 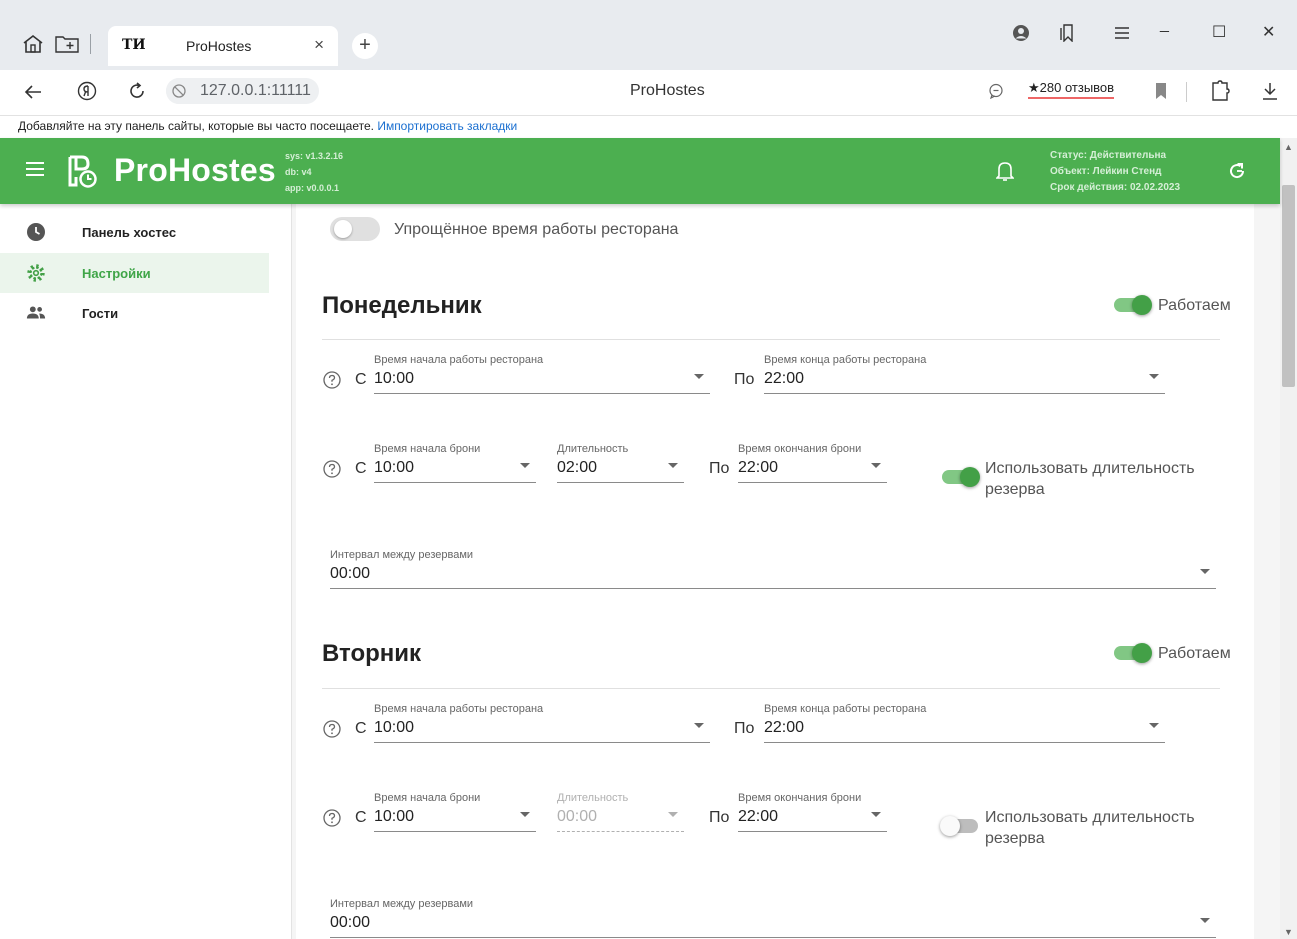 I want to click on day-title-tuesday: Вторник, so click(x=372, y=653).